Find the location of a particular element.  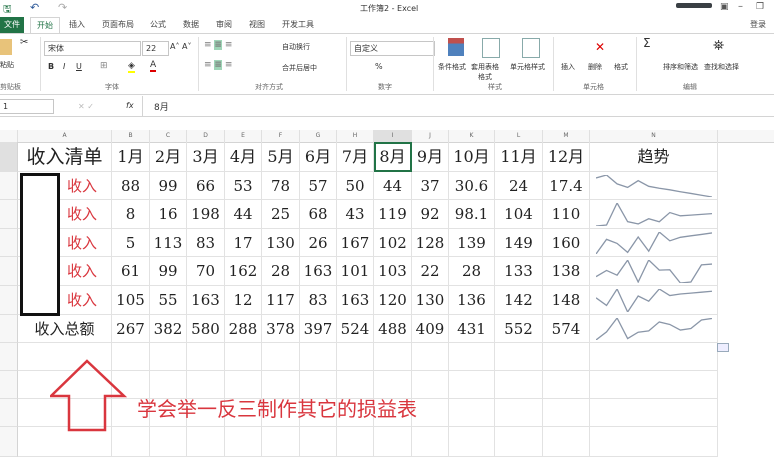

cell: 133 is located at coordinates (519, 271).